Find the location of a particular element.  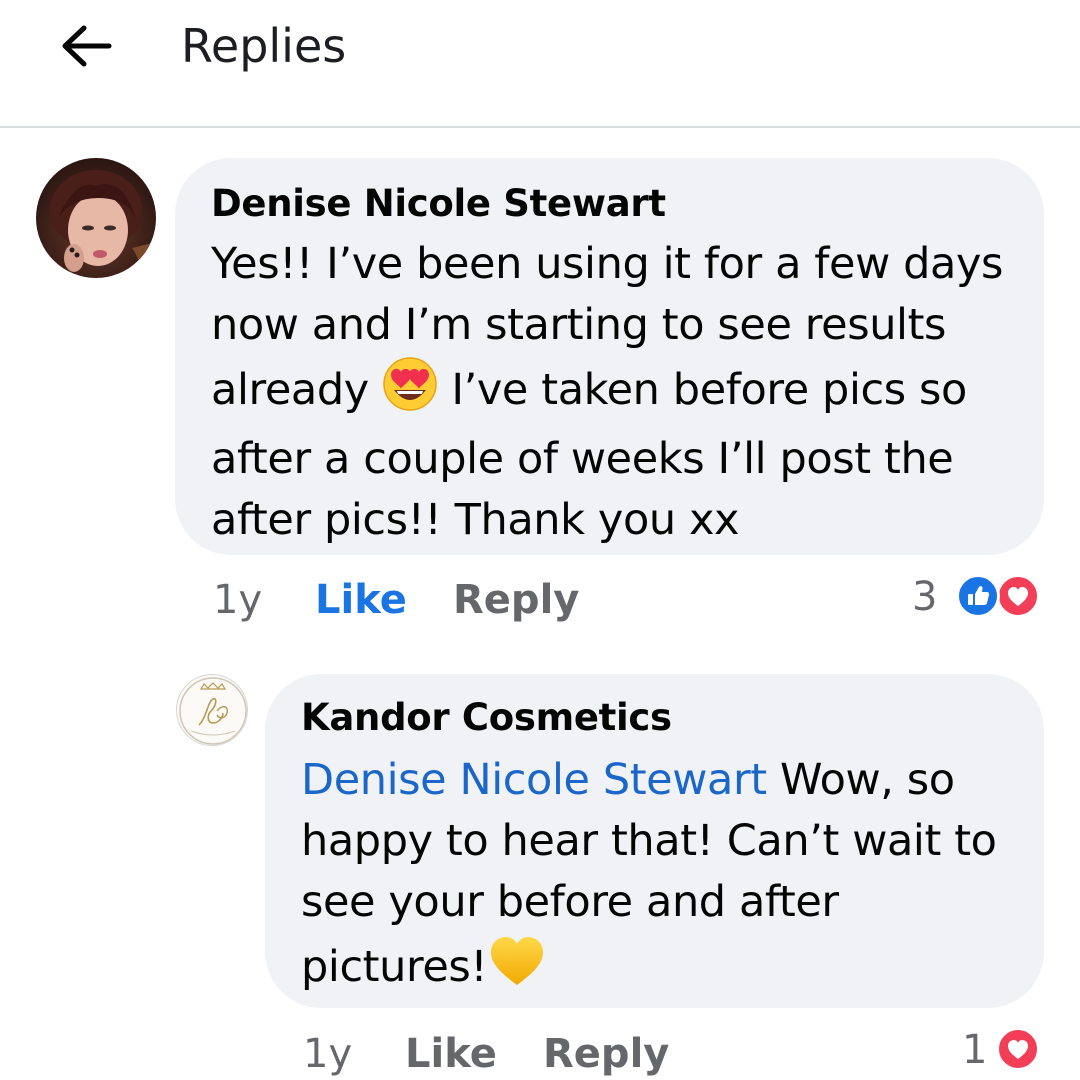

comment-text-fragment: pictures! is located at coordinates (394, 967).